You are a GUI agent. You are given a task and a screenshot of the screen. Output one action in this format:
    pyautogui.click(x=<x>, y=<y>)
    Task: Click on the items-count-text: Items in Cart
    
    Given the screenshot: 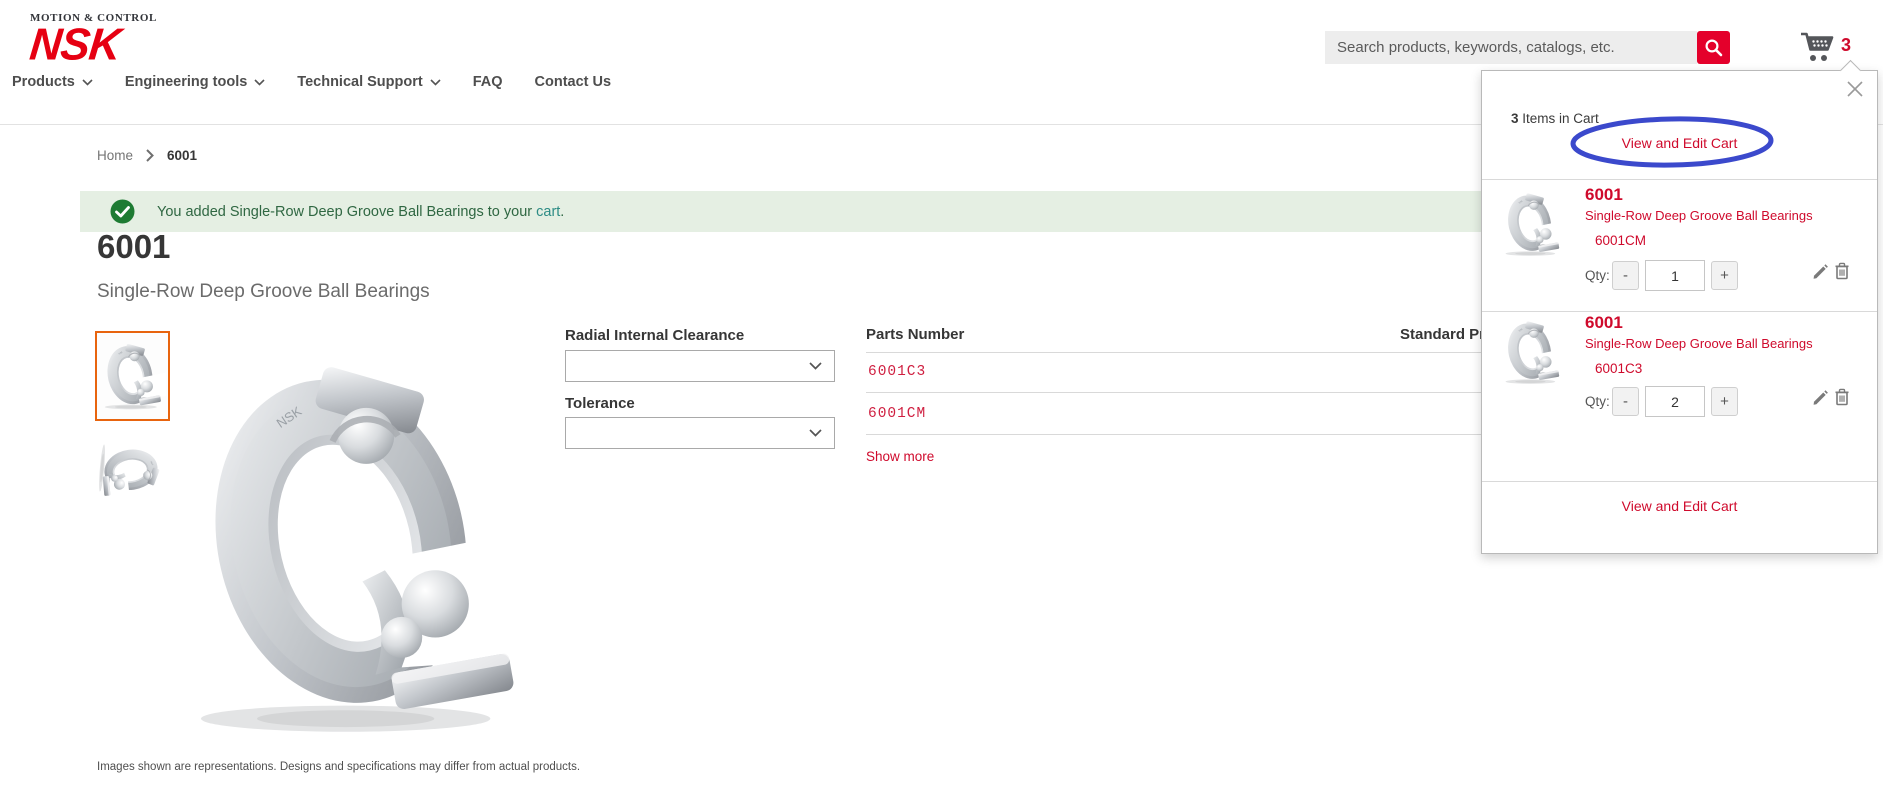 What is the action you would take?
    pyautogui.click(x=1558, y=118)
    